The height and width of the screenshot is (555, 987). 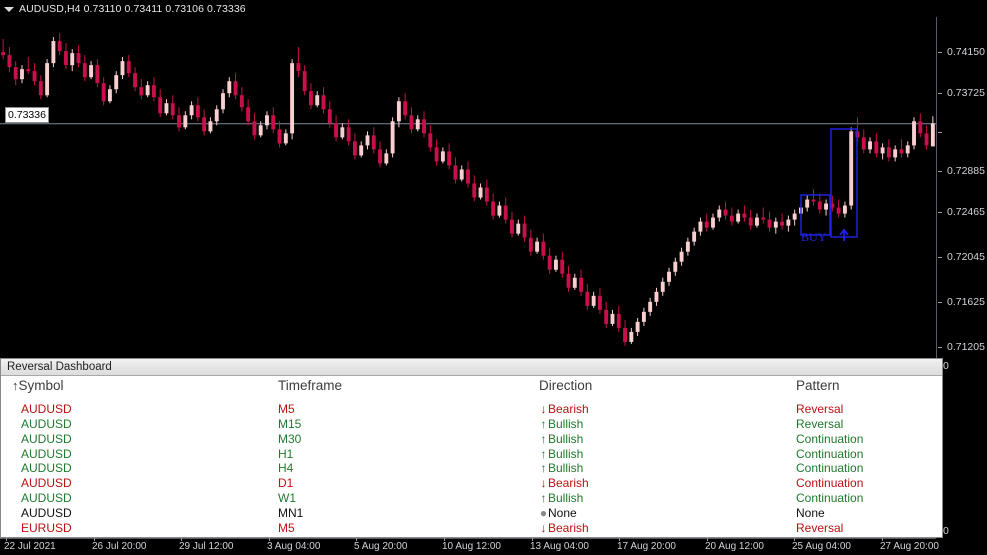 What do you see at coordinates (471, 513) in the screenshot?
I see `table-row: AUDUSD MN1 ●None None` at bounding box center [471, 513].